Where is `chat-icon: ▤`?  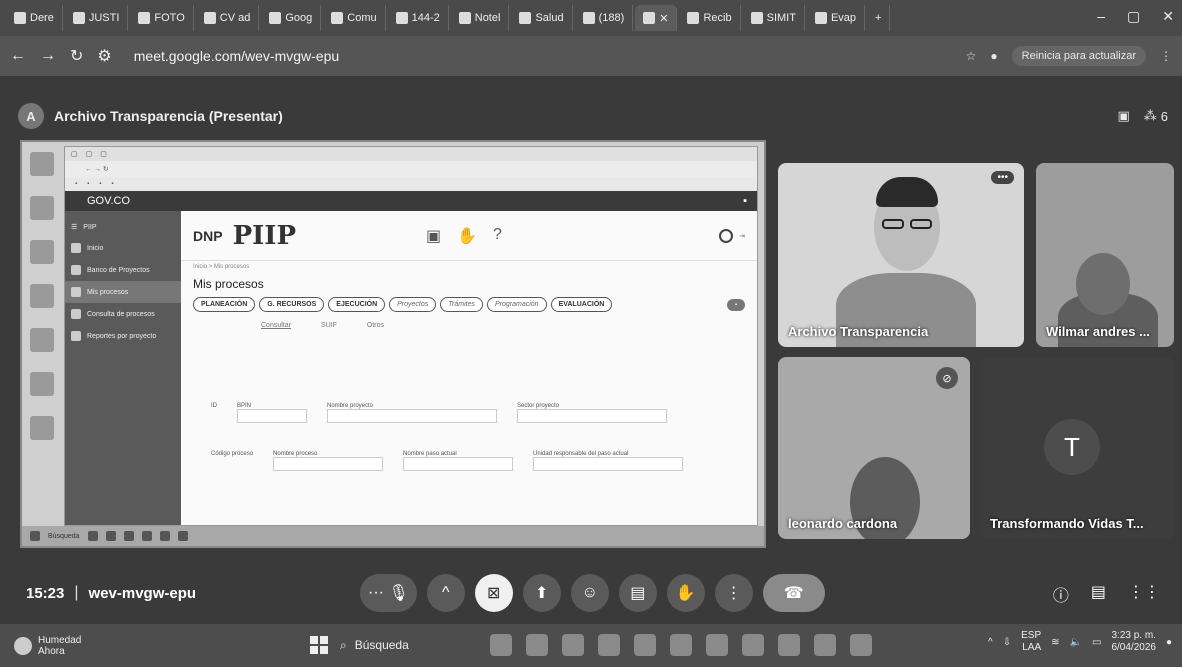 chat-icon: ▤ is located at coordinates (1098, 594).